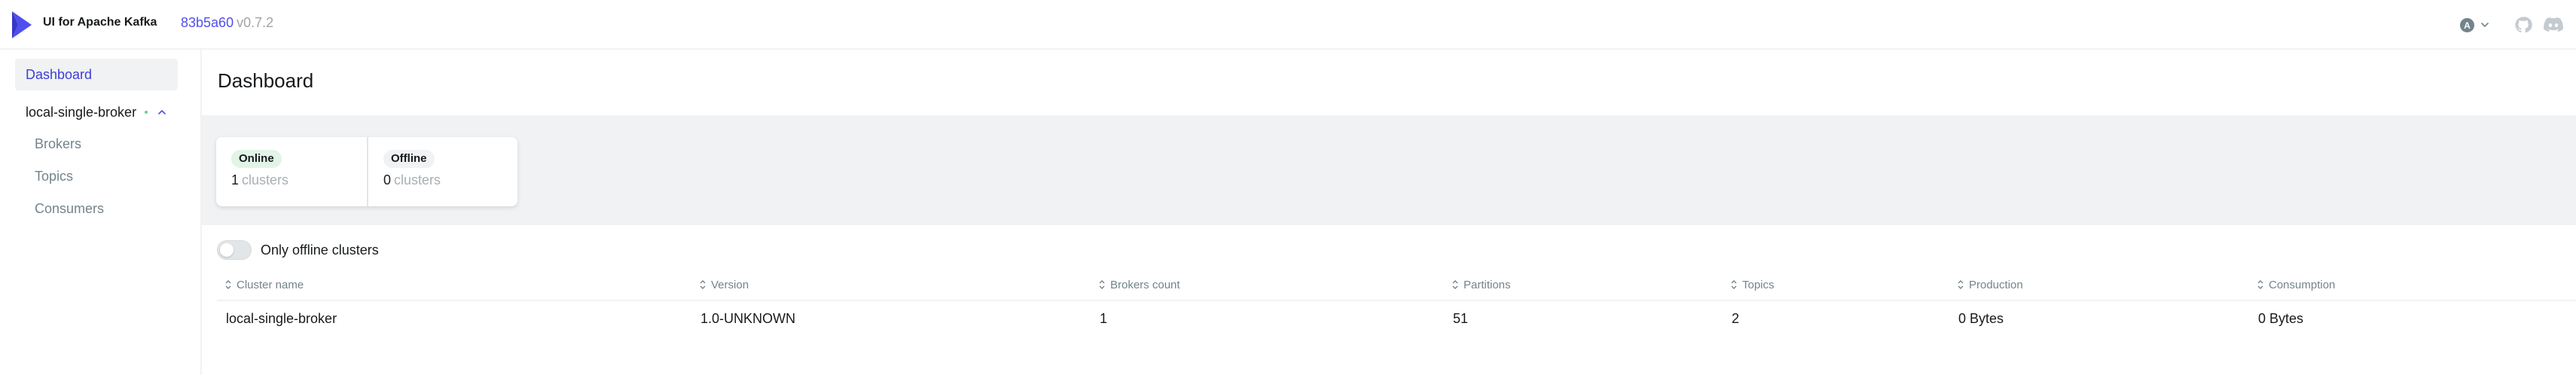 Image resolution: width=2576 pixels, height=375 pixels. Describe the element at coordinates (299, 180) in the screenshot. I see `online-count: 1 clusters` at that location.